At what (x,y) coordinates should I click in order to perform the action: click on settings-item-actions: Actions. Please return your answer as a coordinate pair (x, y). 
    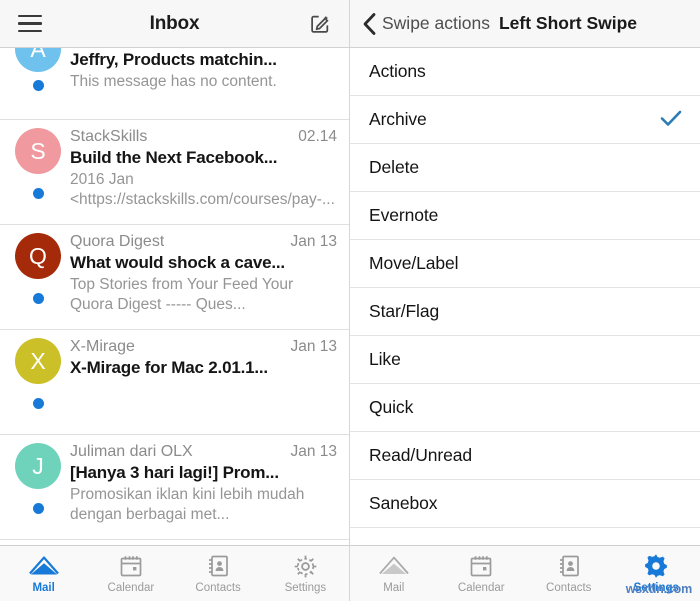
    Looking at the image, I should click on (525, 72).